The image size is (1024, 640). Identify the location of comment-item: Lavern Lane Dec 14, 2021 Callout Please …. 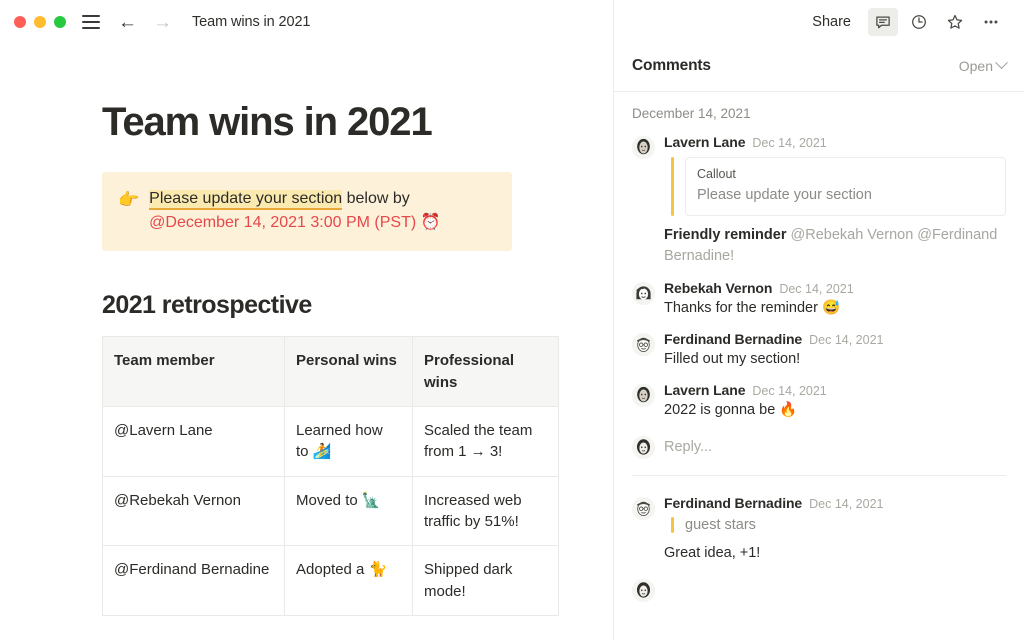
(819, 202).